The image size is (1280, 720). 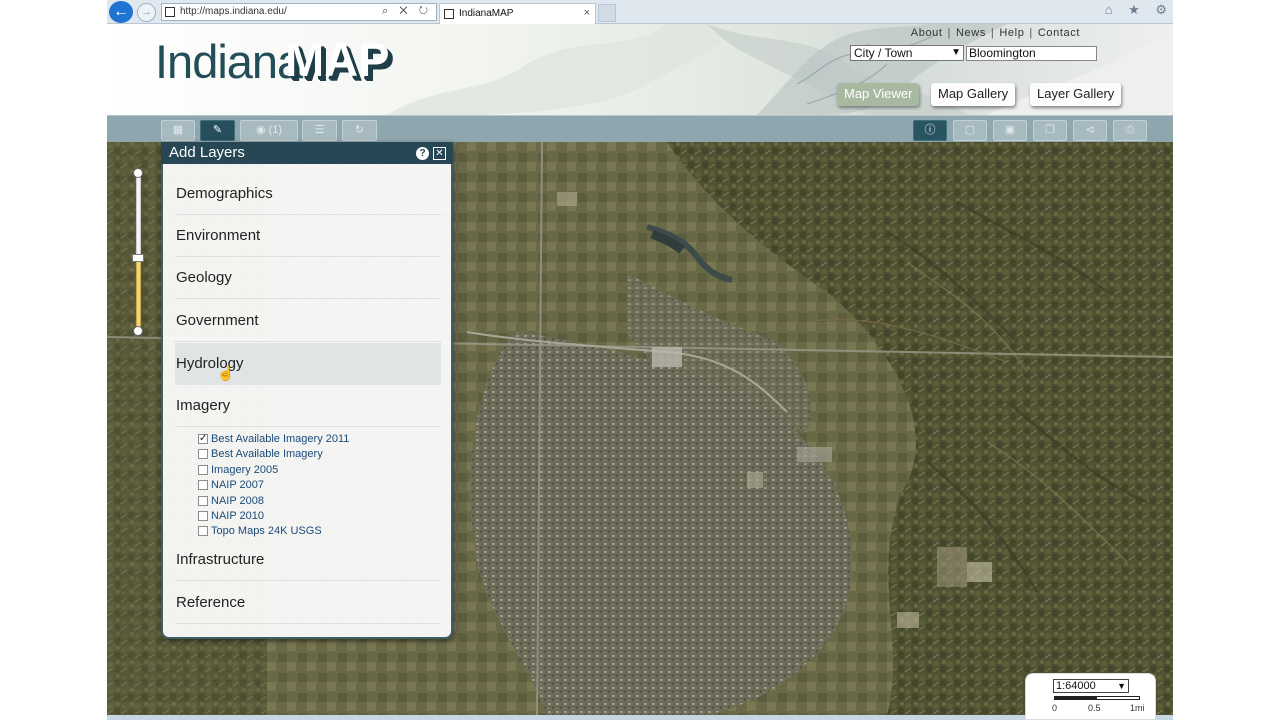 What do you see at coordinates (439, 153) in the screenshot?
I see `close-icon: ✕` at bounding box center [439, 153].